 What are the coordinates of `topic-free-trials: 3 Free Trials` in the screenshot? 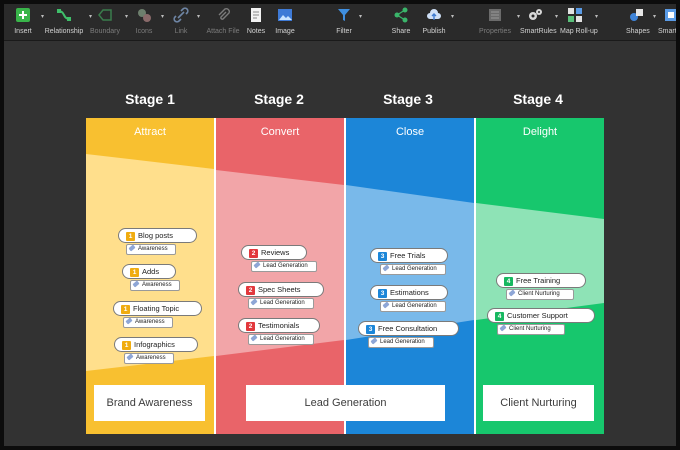 It's located at (409, 255).